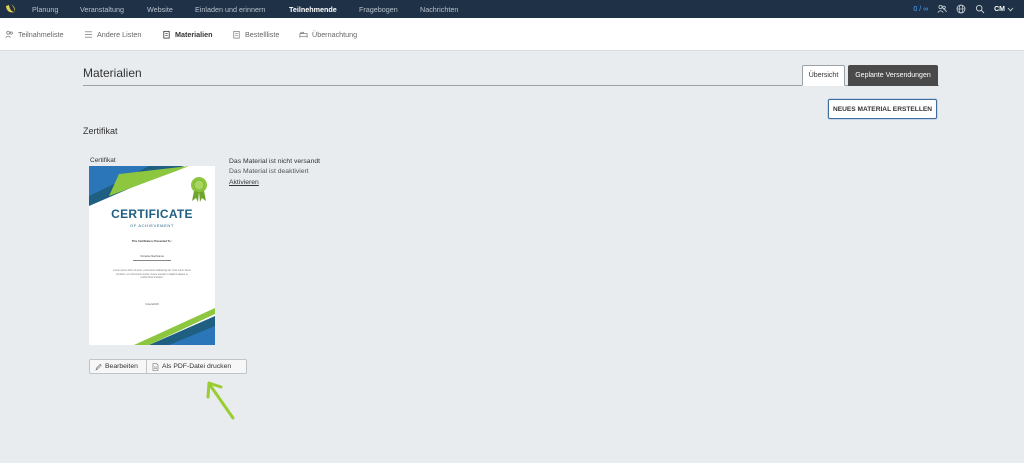  Describe the element at coordinates (921, 9) in the screenshot. I see `participant-counter: 0 / ∞` at that location.